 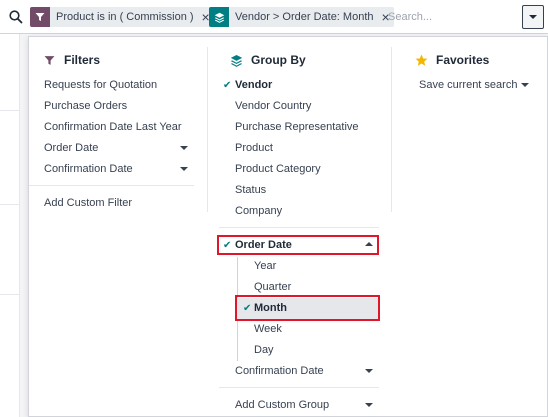 I want to click on facet-group-by: Vendor > Order Date: Month ×, so click(x=301, y=17).